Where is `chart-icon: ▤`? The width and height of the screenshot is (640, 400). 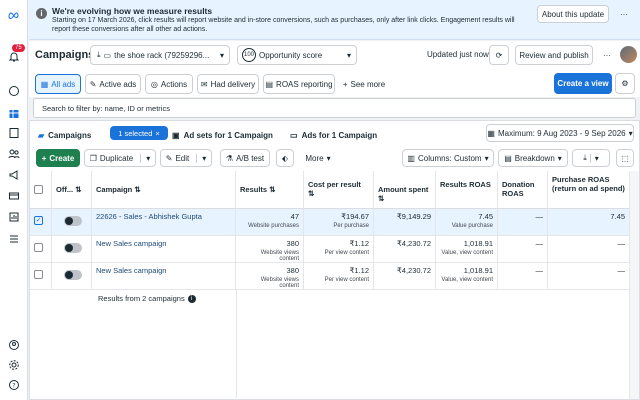
chart-icon: ▤ is located at coordinates (269, 84).